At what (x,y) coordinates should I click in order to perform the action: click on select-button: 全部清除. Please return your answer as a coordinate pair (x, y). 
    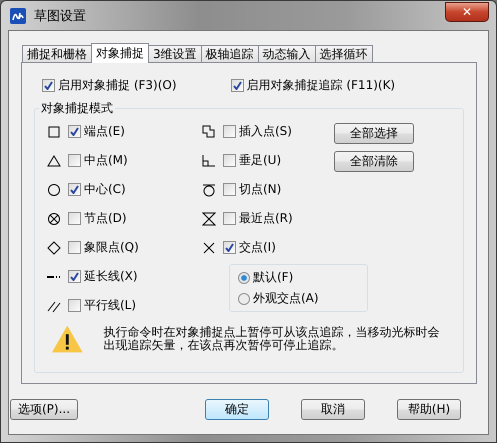
    Looking at the image, I should click on (374, 161).